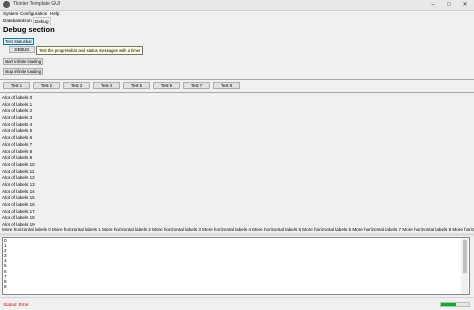  I want to click on horizontal-scrollbar, so click(237, 234).